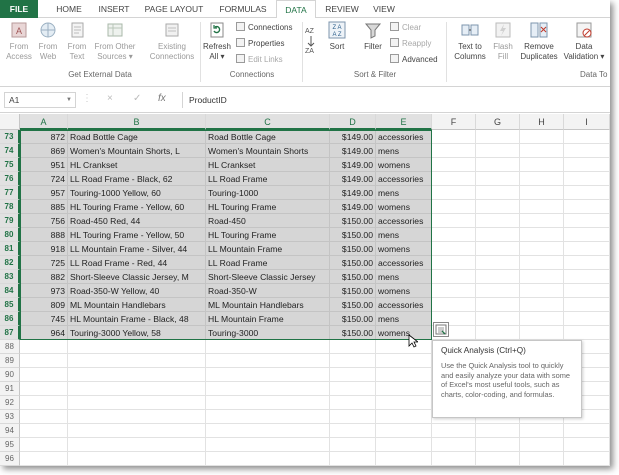  What do you see at coordinates (410, 43) in the screenshot?
I see `reapply-button: Reapply` at bounding box center [410, 43].